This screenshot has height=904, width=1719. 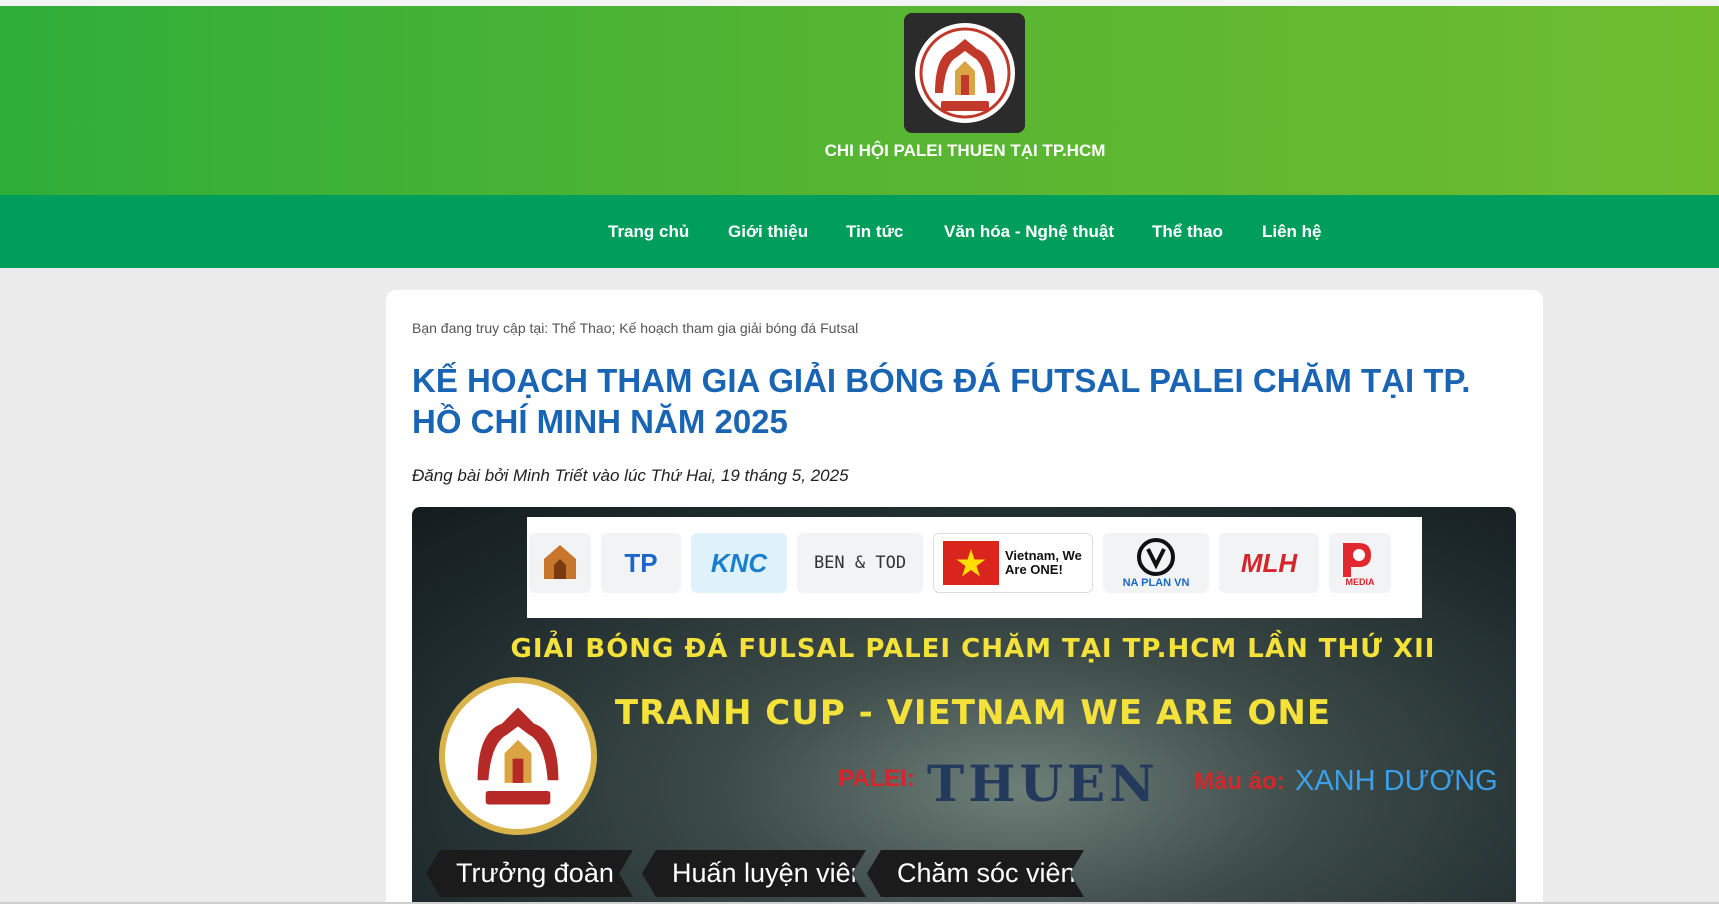 I want to click on jersey-color-value: XANH DƯƠNG, so click(x=1396, y=781).